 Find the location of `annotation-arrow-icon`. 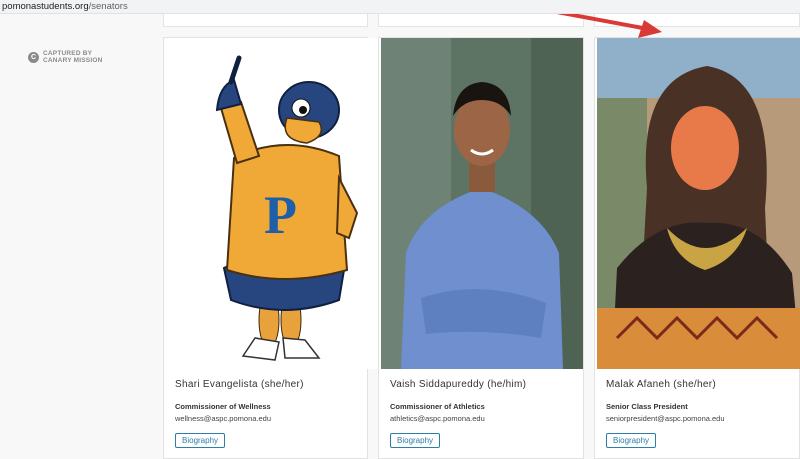

annotation-arrow-icon is located at coordinates (609, 26).